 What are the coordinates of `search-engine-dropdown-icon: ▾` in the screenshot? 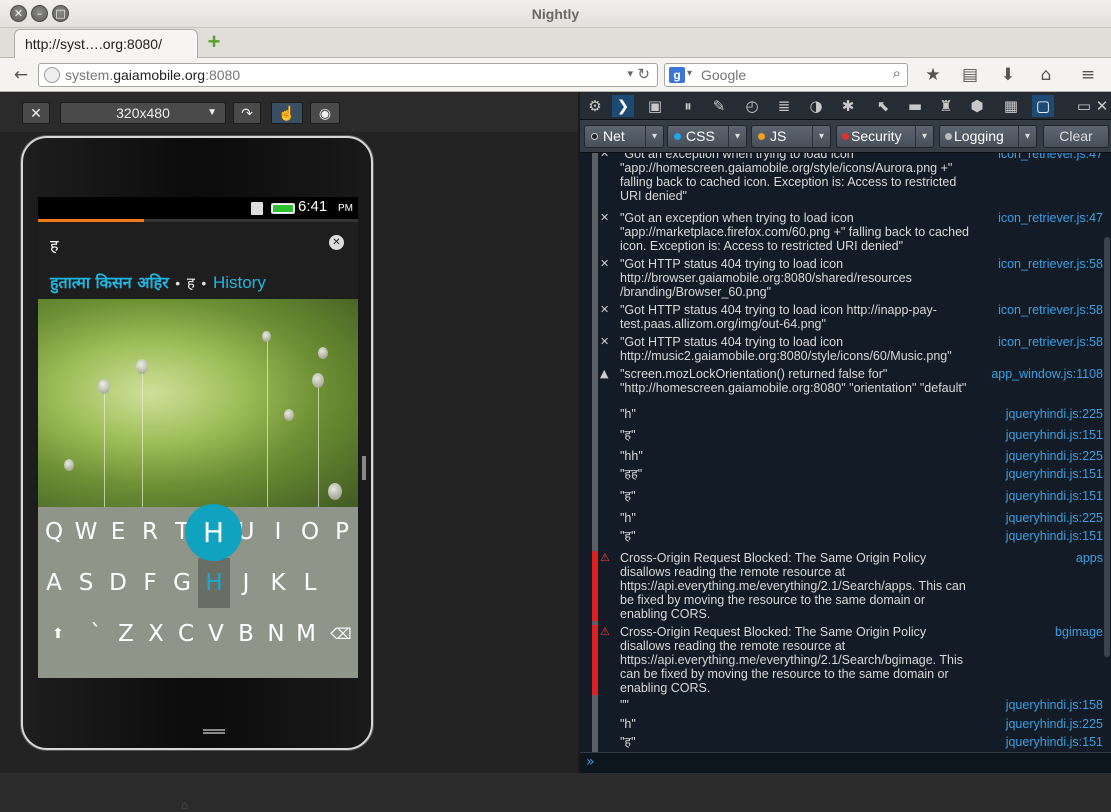 It's located at (689, 73).